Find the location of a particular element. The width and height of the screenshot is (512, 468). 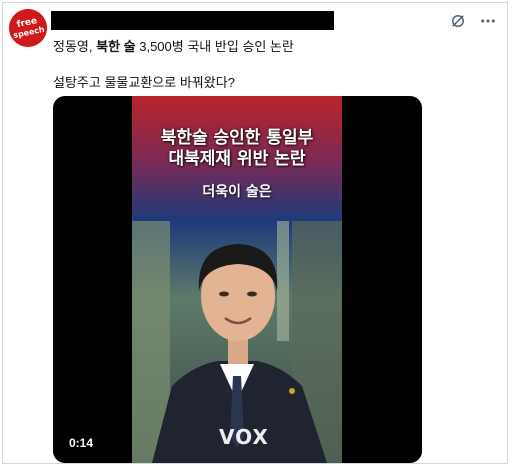

vox-logo: VOX is located at coordinates (244, 437).